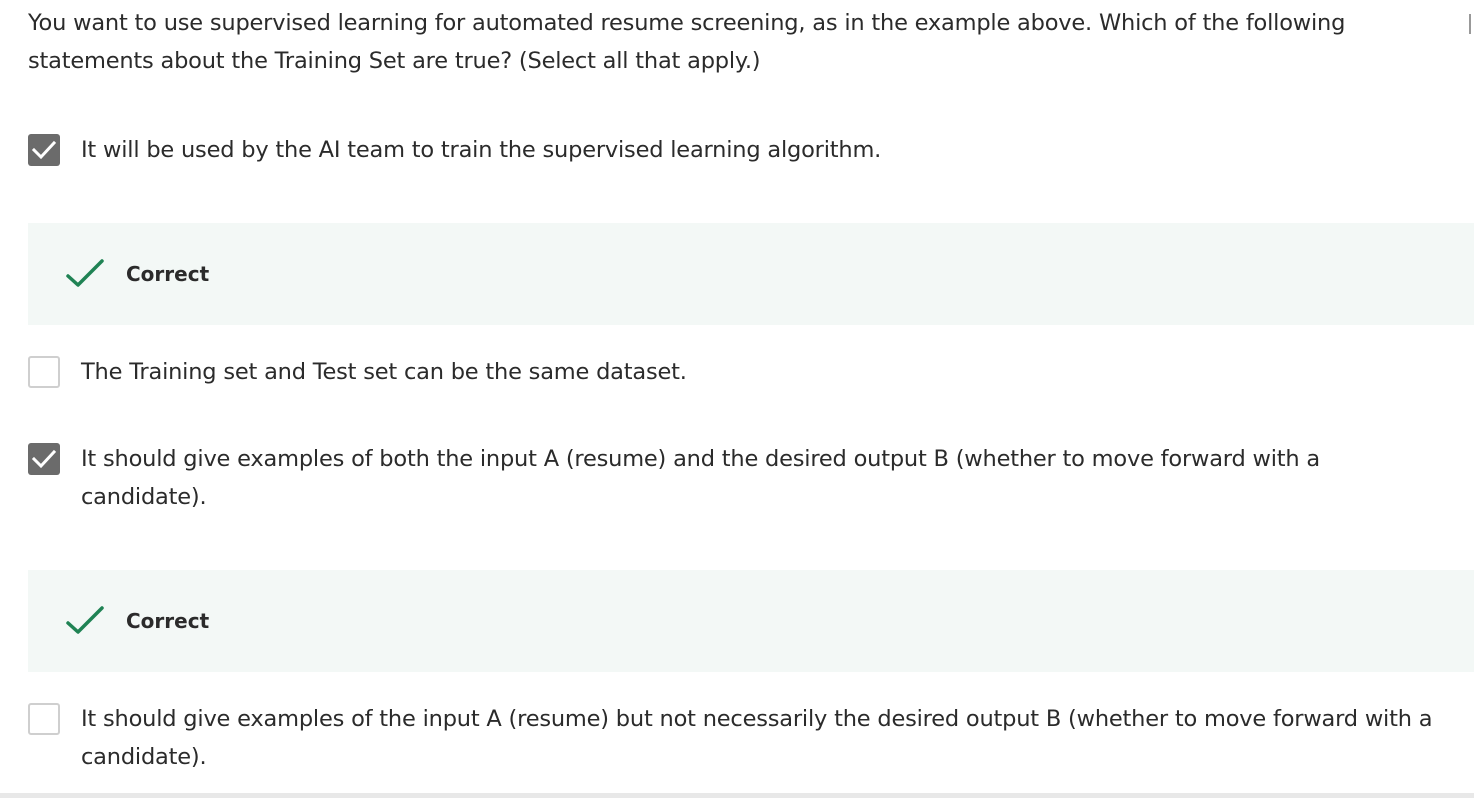 The image size is (1474, 798). What do you see at coordinates (737, 795) in the screenshot?
I see `page-bottom-divider` at bounding box center [737, 795].